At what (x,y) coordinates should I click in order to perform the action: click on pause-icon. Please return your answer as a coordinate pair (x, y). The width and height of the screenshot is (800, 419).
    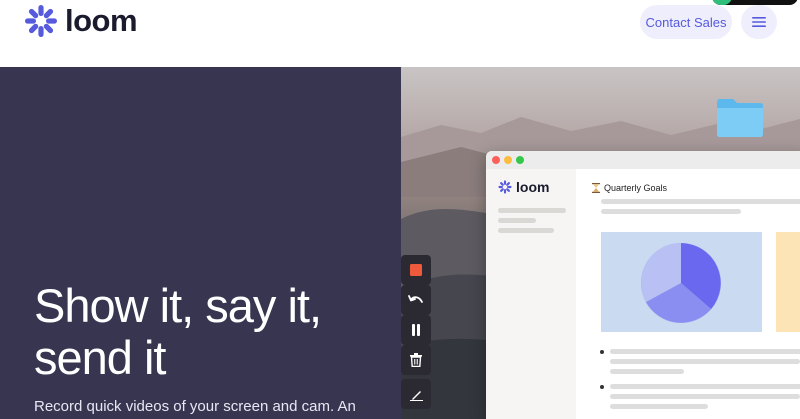
    Looking at the image, I should click on (416, 330).